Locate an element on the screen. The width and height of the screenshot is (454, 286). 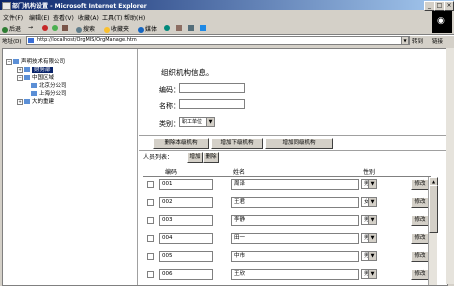
add-sub-org-button: 增加下级机构 is located at coordinates (237, 143).